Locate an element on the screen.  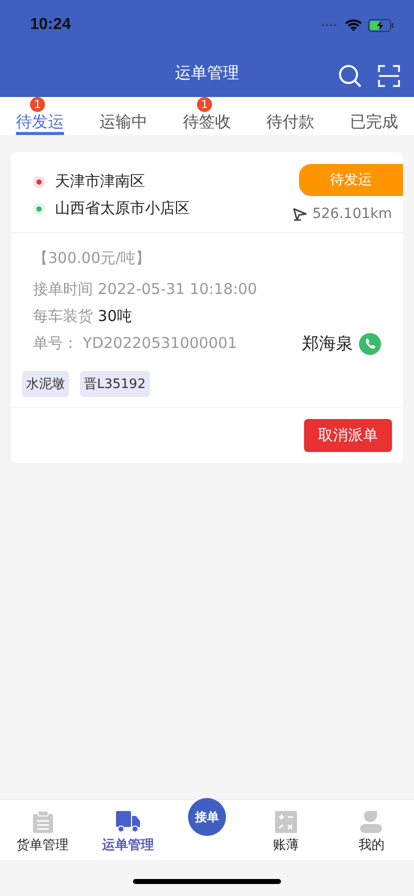
distance-text: 526.101km is located at coordinates (352, 214).